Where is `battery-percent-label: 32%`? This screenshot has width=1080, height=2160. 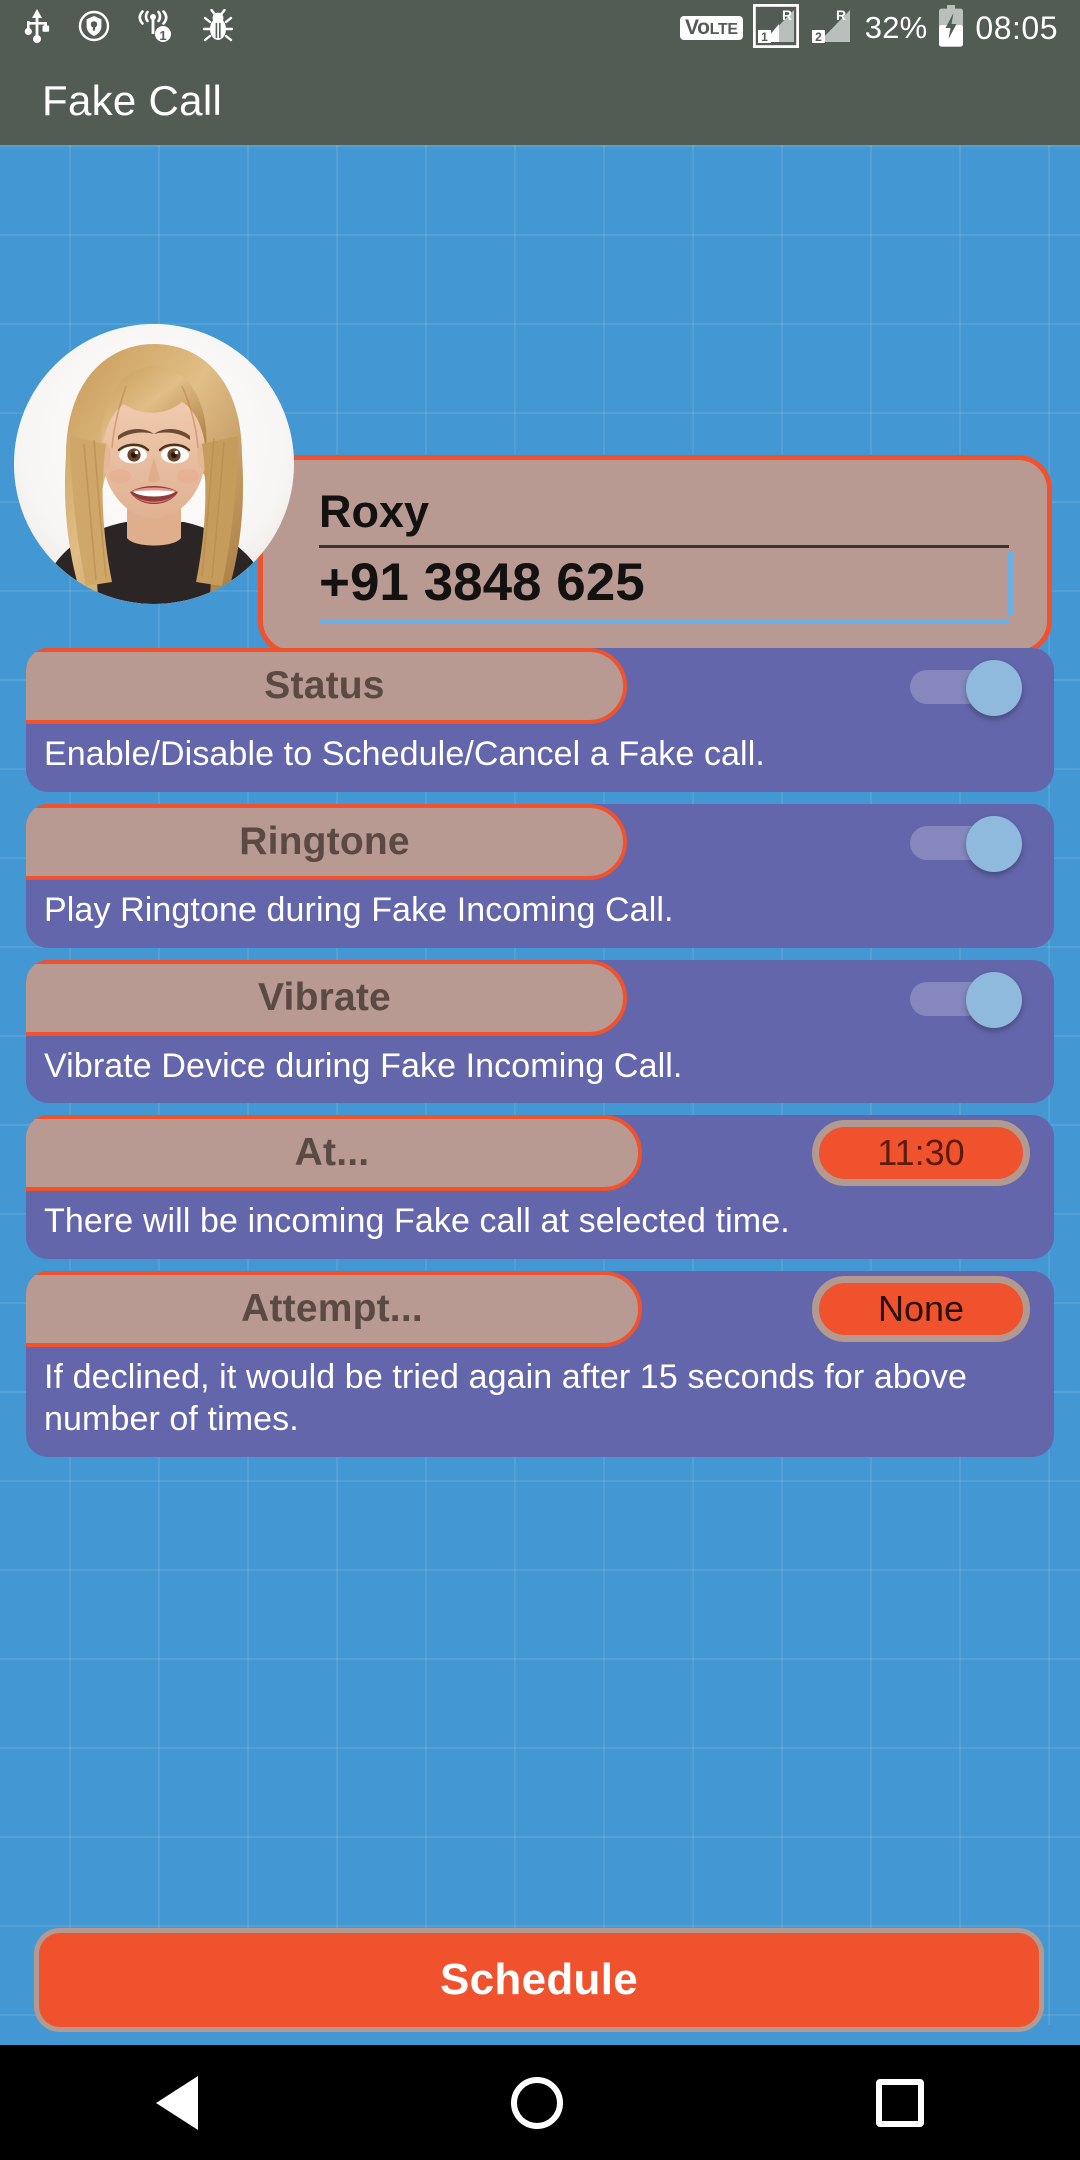 battery-percent-label: 32% is located at coordinates (896, 27).